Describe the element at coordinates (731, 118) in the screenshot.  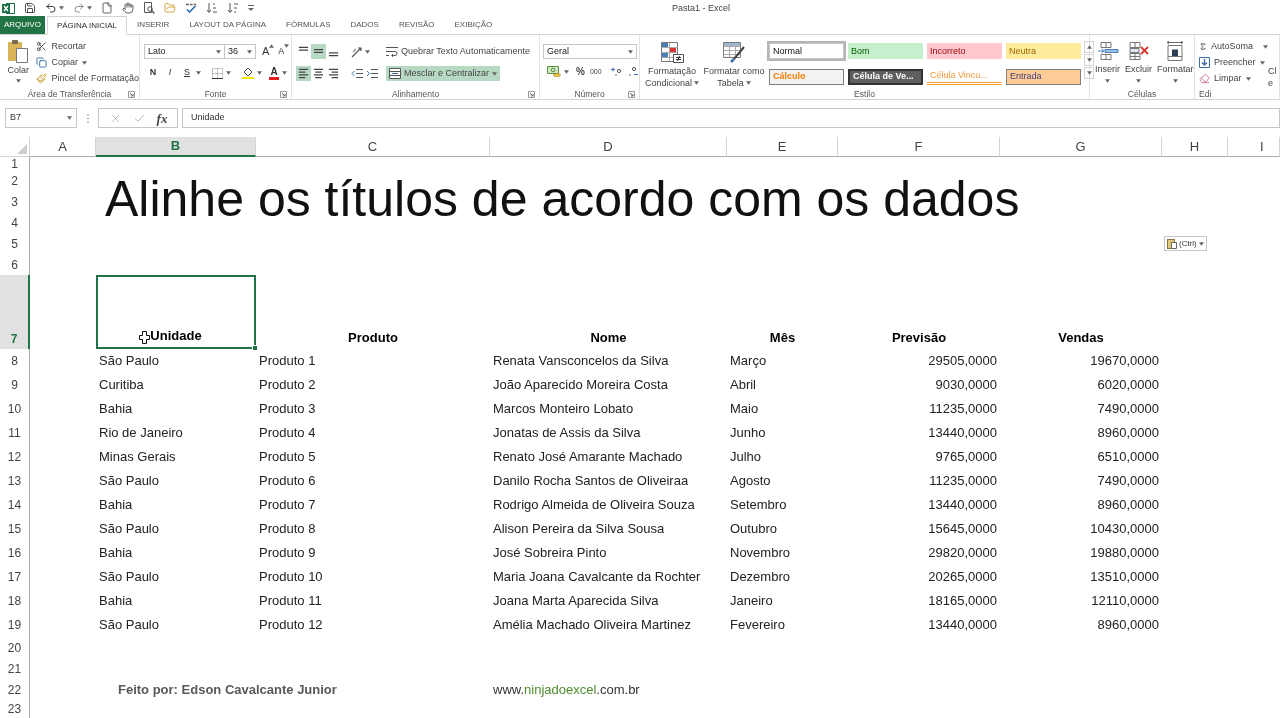
I see `formula-input: Unidade` at that location.